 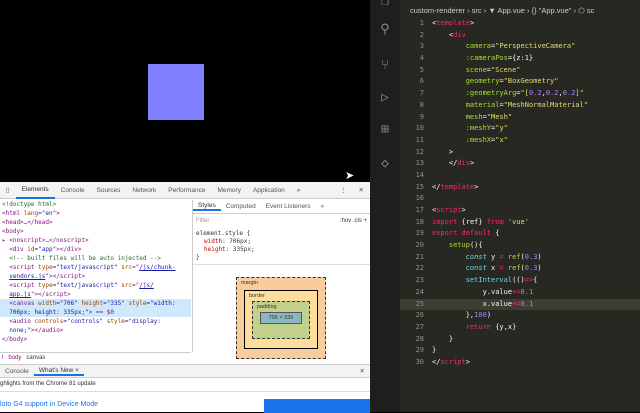 I want to click on code-line: 29}, so click(x=520, y=351).